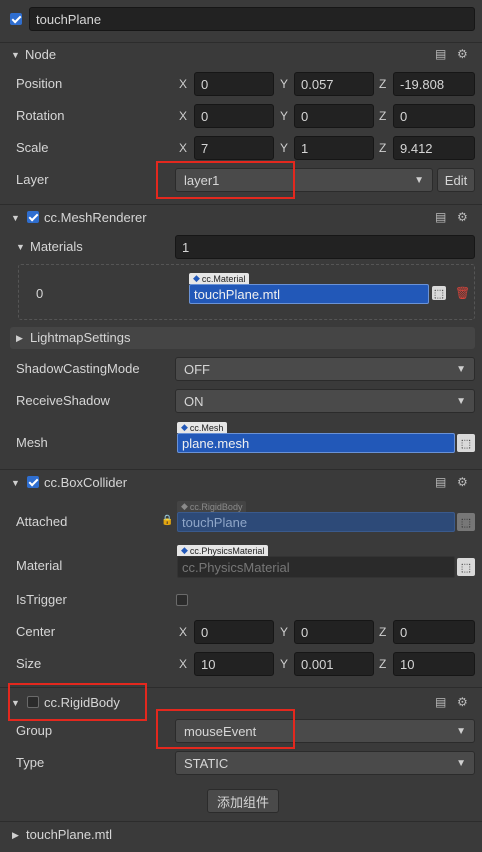 The height and width of the screenshot is (852, 482). Describe the element at coordinates (316, 443) in the screenshot. I see `mesh-field: plane.mesh` at that location.